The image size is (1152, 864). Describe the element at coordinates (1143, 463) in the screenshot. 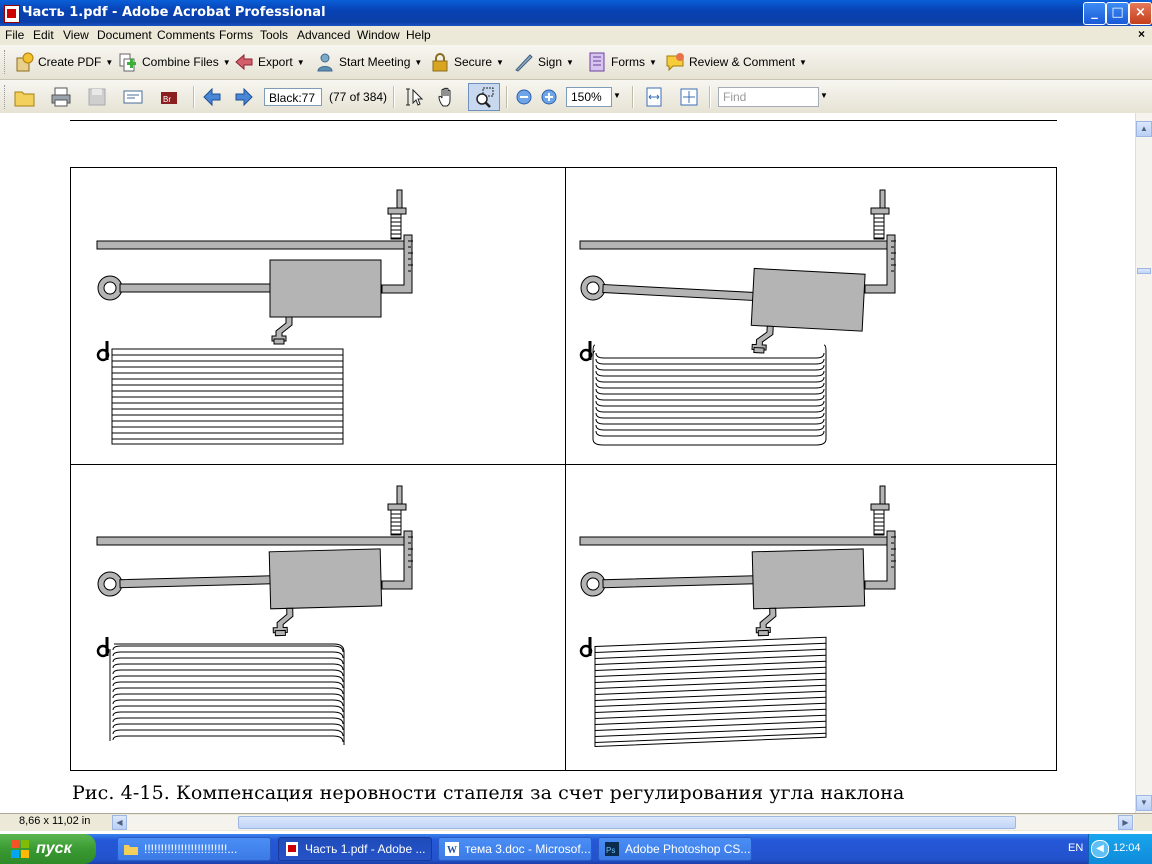

I see `vertical-scrollbar: ▲ ▼` at that location.